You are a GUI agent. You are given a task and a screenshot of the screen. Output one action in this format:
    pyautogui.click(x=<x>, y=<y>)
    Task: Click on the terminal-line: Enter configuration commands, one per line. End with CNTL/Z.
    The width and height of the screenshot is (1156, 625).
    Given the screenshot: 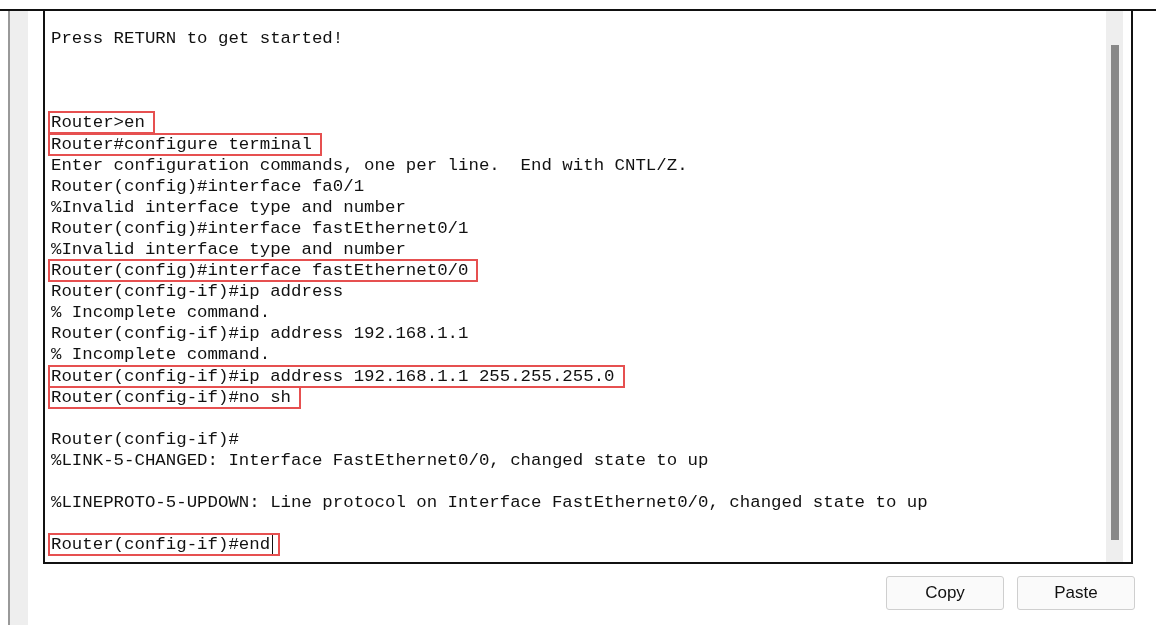 What is the action you would take?
    pyautogui.click(x=369, y=165)
    